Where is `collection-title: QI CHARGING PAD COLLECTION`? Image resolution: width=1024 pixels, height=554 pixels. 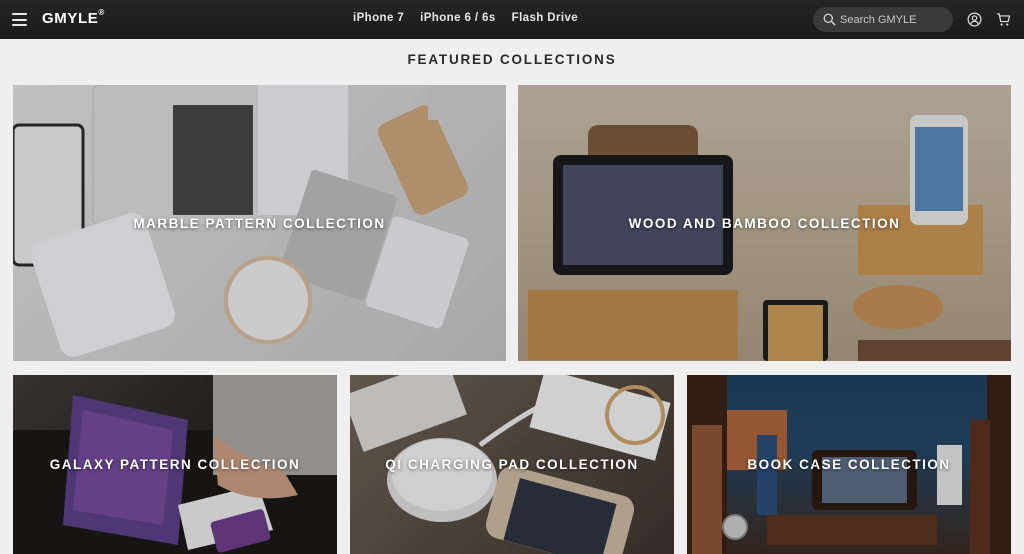 collection-title: QI CHARGING PAD COLLECTION is located at coordinates (512, 464).